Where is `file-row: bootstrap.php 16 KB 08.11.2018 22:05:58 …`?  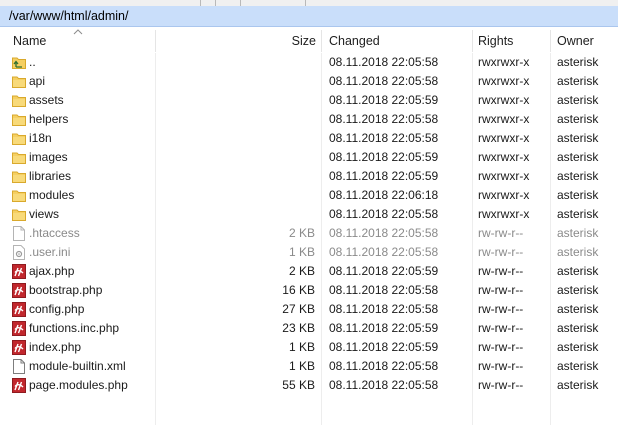
file-row: bootstrap.php 16 KB 08.11.2018 22:05:58 … is located at coordinates (309, 290).